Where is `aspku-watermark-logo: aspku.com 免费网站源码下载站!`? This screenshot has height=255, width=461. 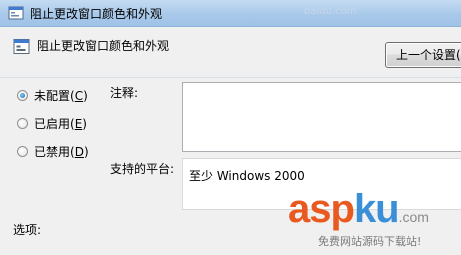
aspku-watermark-logo: aspku.com 免费网站源码下载站! is located at coordinates (374, 222).